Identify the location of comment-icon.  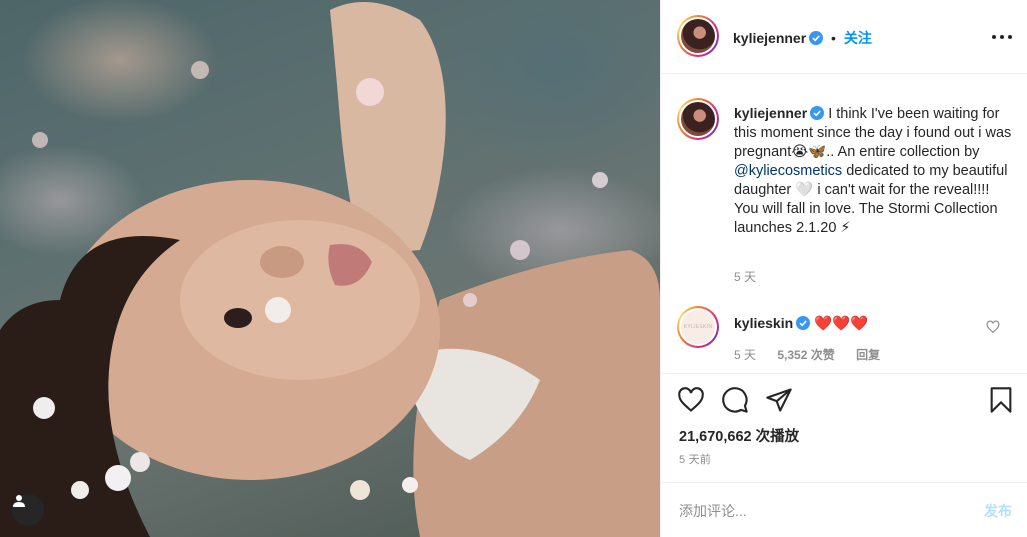
(735, 400).